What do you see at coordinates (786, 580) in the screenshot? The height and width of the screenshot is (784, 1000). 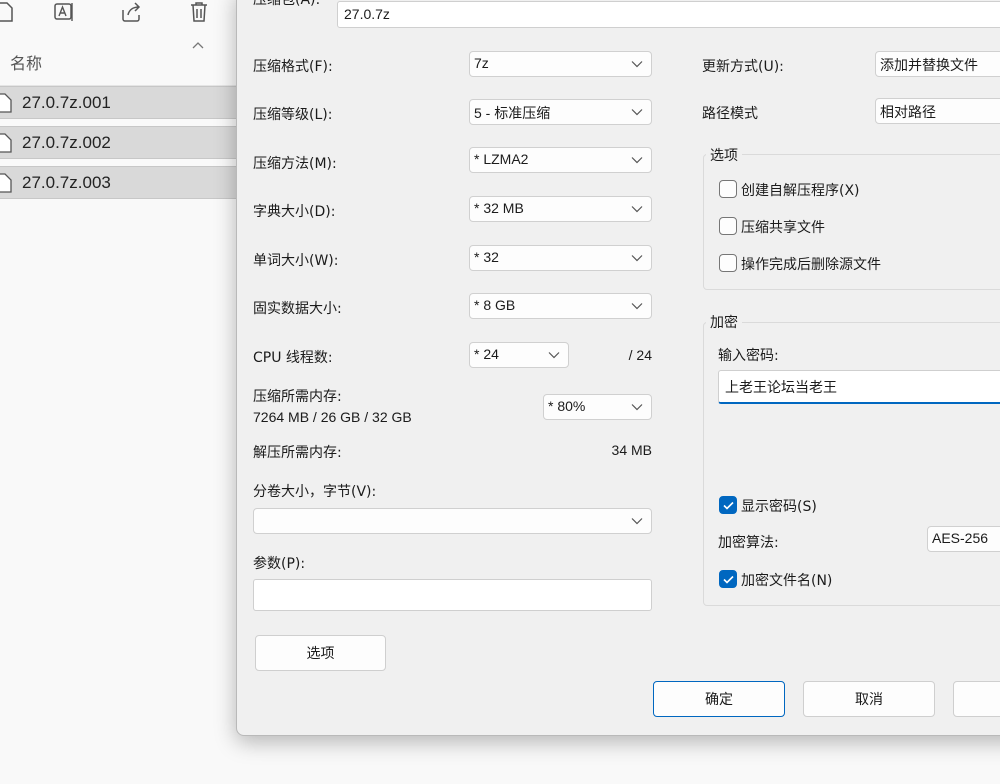 I see `encrypt-names-label: 加密文件名(N)` at bounding box center [786, 580].